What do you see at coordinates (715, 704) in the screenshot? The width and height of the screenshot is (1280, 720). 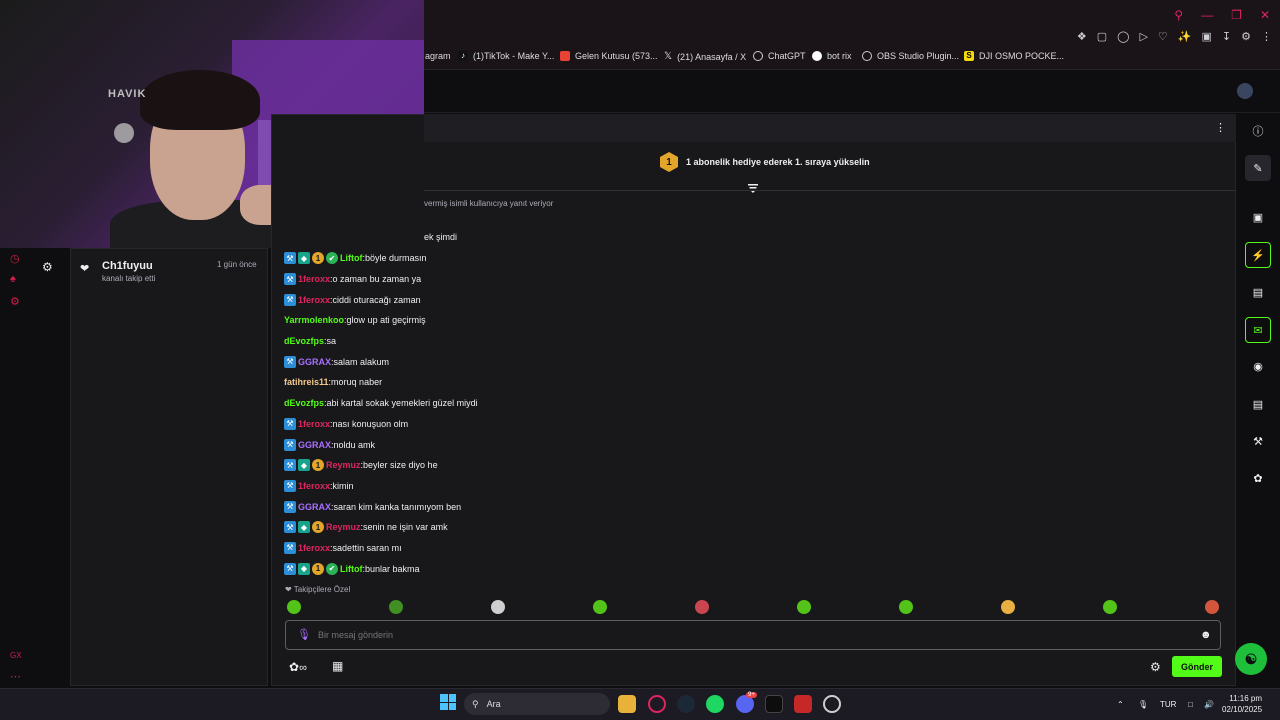 I see `spotify-icon` at bounding box center [715, 704].